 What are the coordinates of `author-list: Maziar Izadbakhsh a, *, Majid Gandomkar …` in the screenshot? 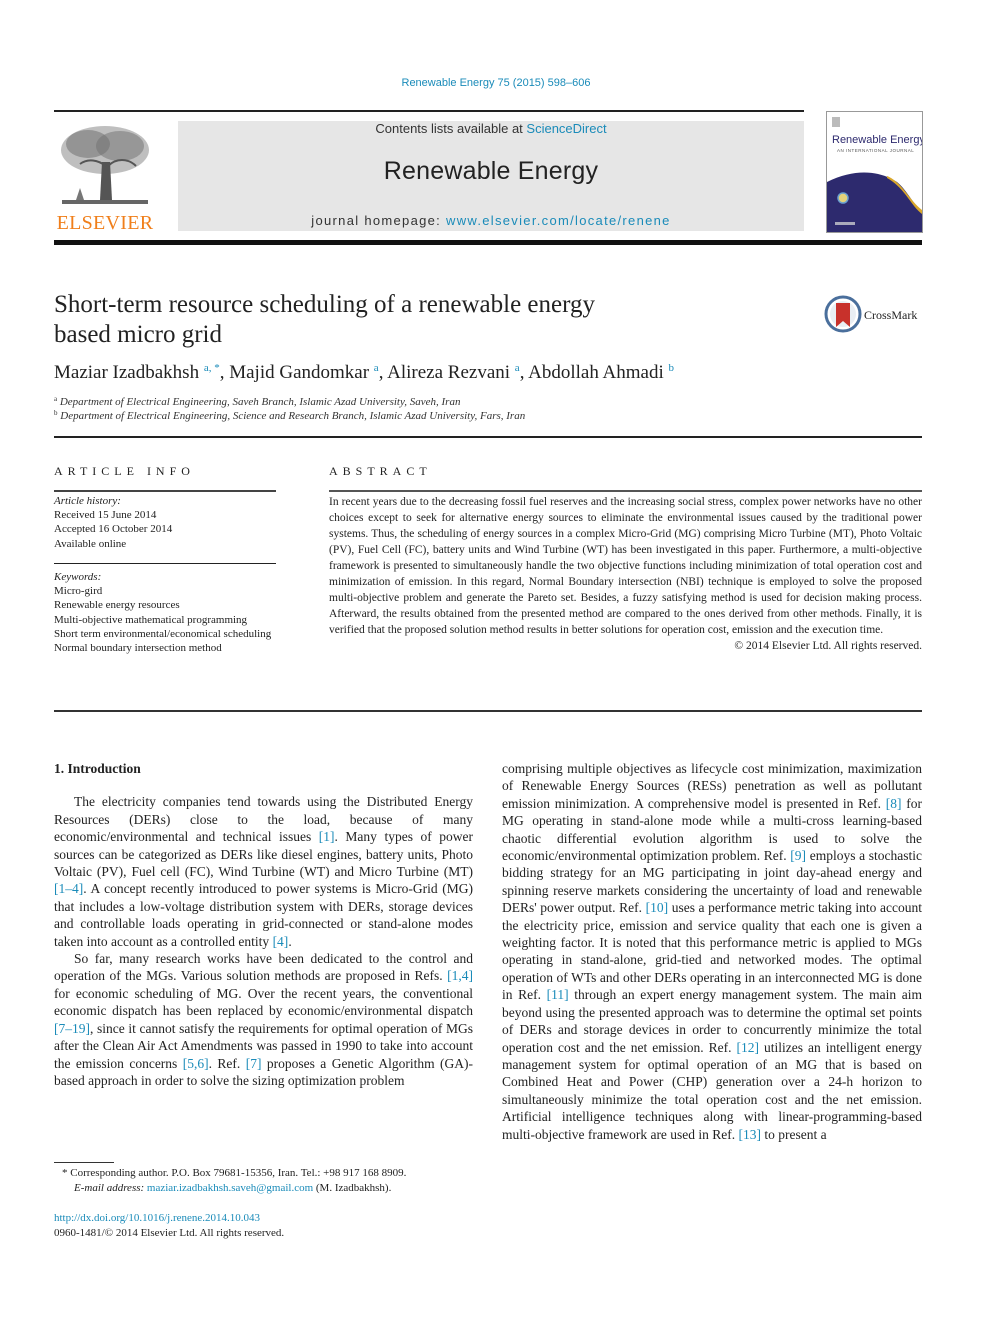 It's located at (364, 372).